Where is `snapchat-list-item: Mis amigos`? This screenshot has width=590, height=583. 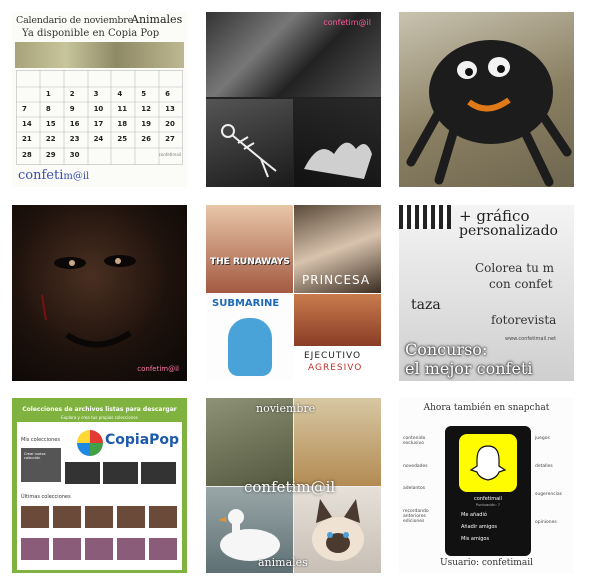 snapchat-list-item: Mis amigos is located at coordinates (475, 539).